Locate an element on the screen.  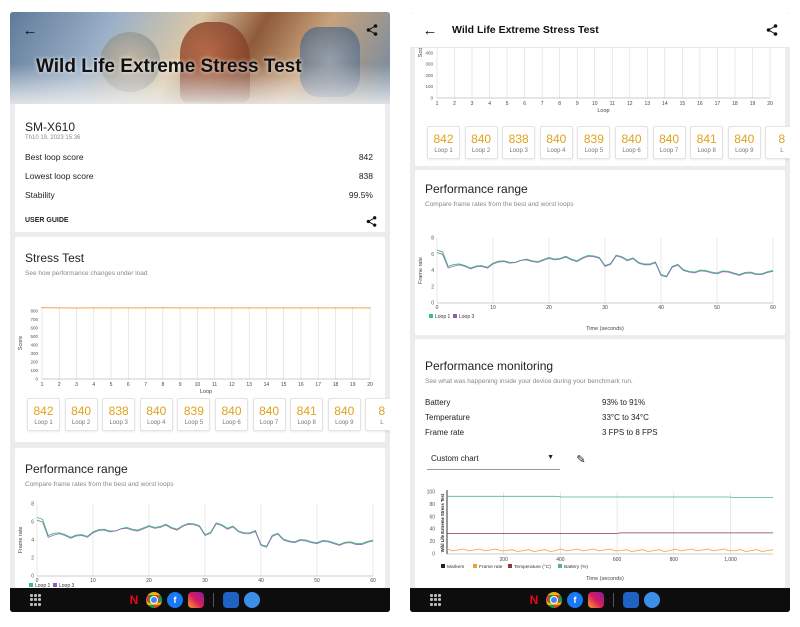
caret-down-icon: ▼ is located at coordinates (550, 457).